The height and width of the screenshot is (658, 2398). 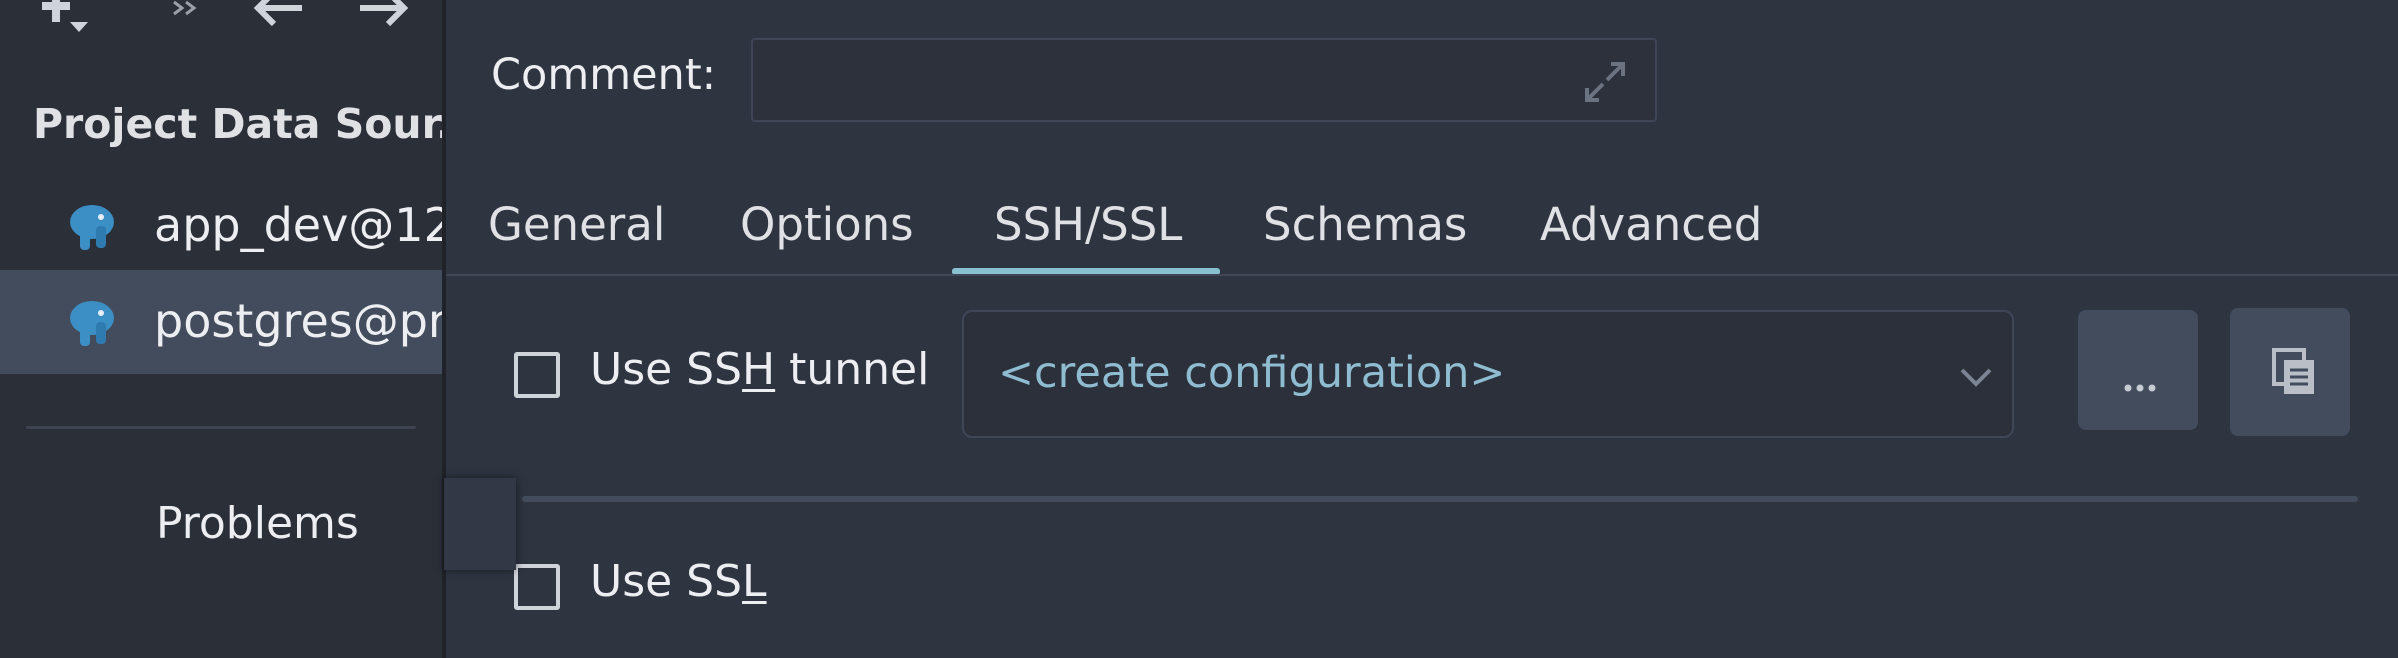 What do you see at coordinates (221, 20) in the screenshot?
I see `sidebar-toolbar` at bounding box center [221, 20].